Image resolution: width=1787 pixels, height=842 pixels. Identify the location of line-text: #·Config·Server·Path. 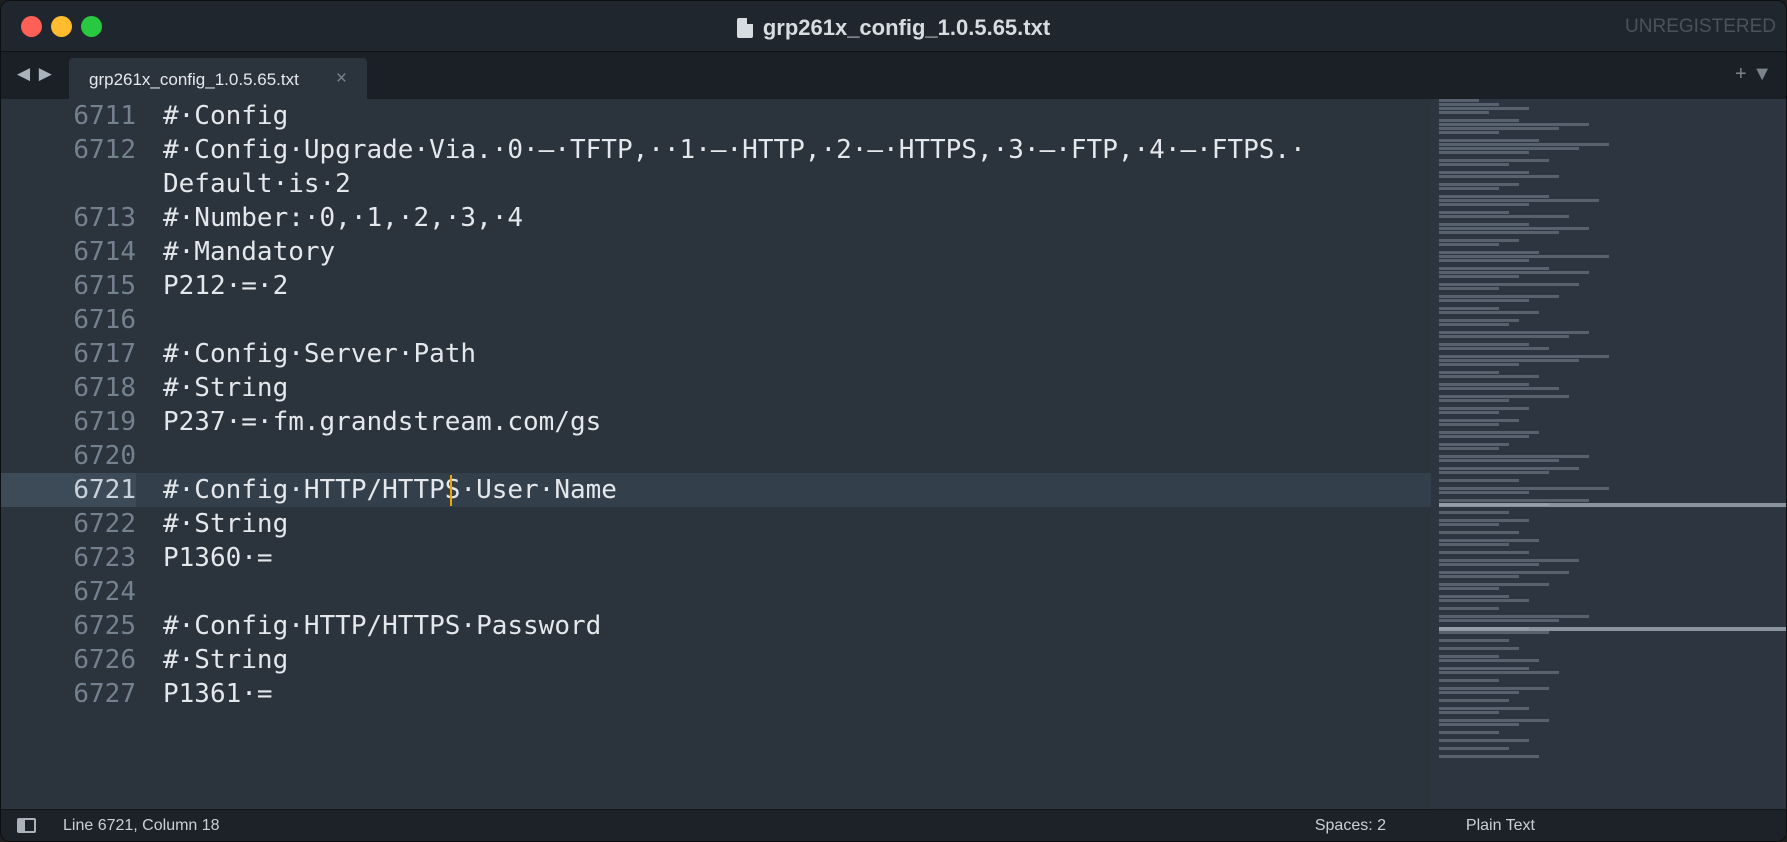
(319, 354).